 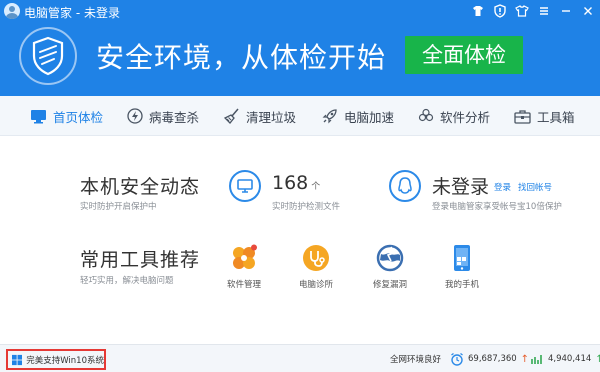 I want to click on protection-count-value: 69,687,360, so click(x=492, y=359).